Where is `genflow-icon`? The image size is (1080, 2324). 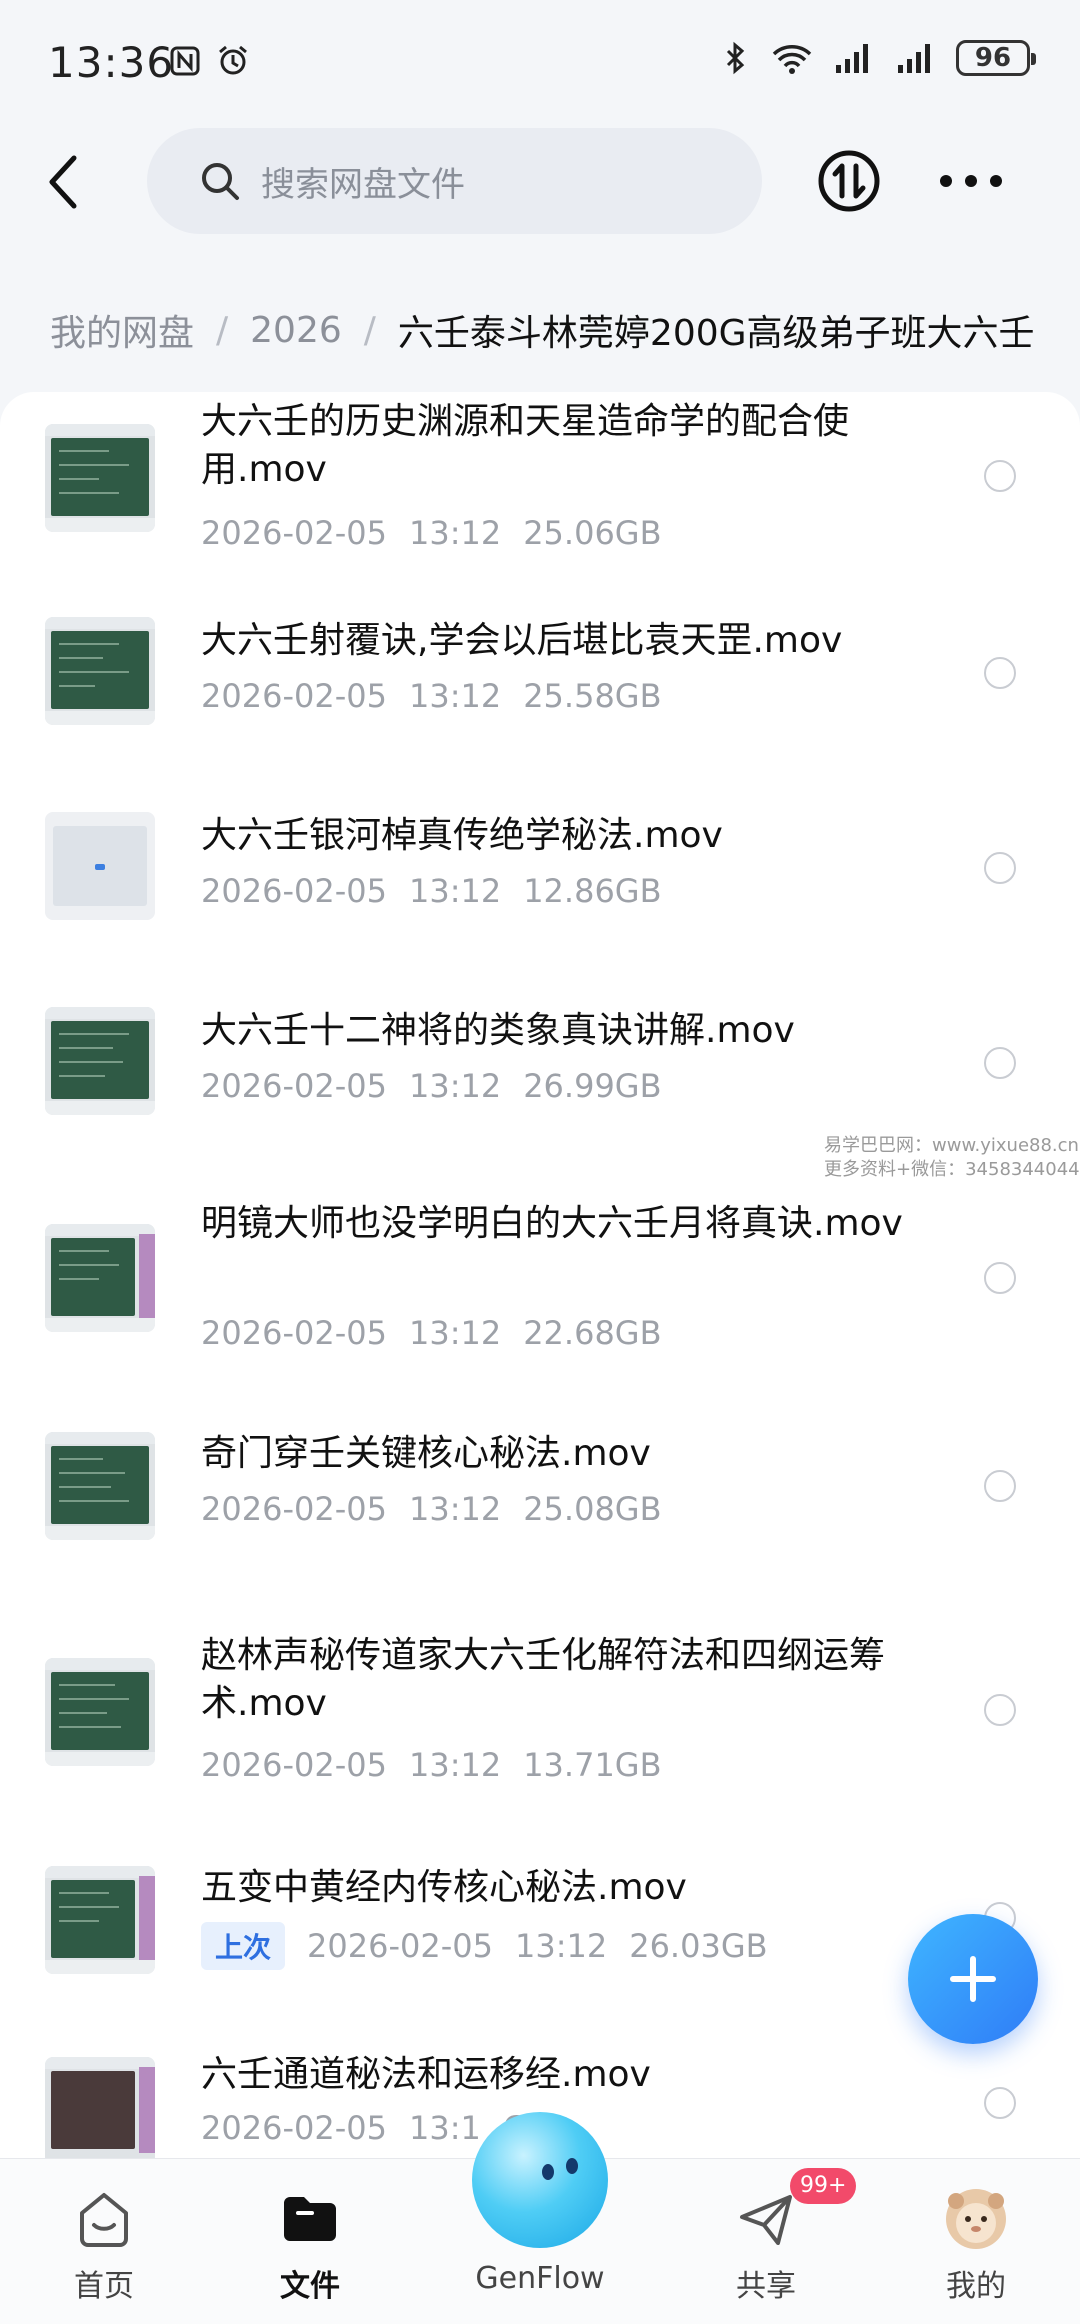 genflow-icon is located at coordinates (540, 2180).